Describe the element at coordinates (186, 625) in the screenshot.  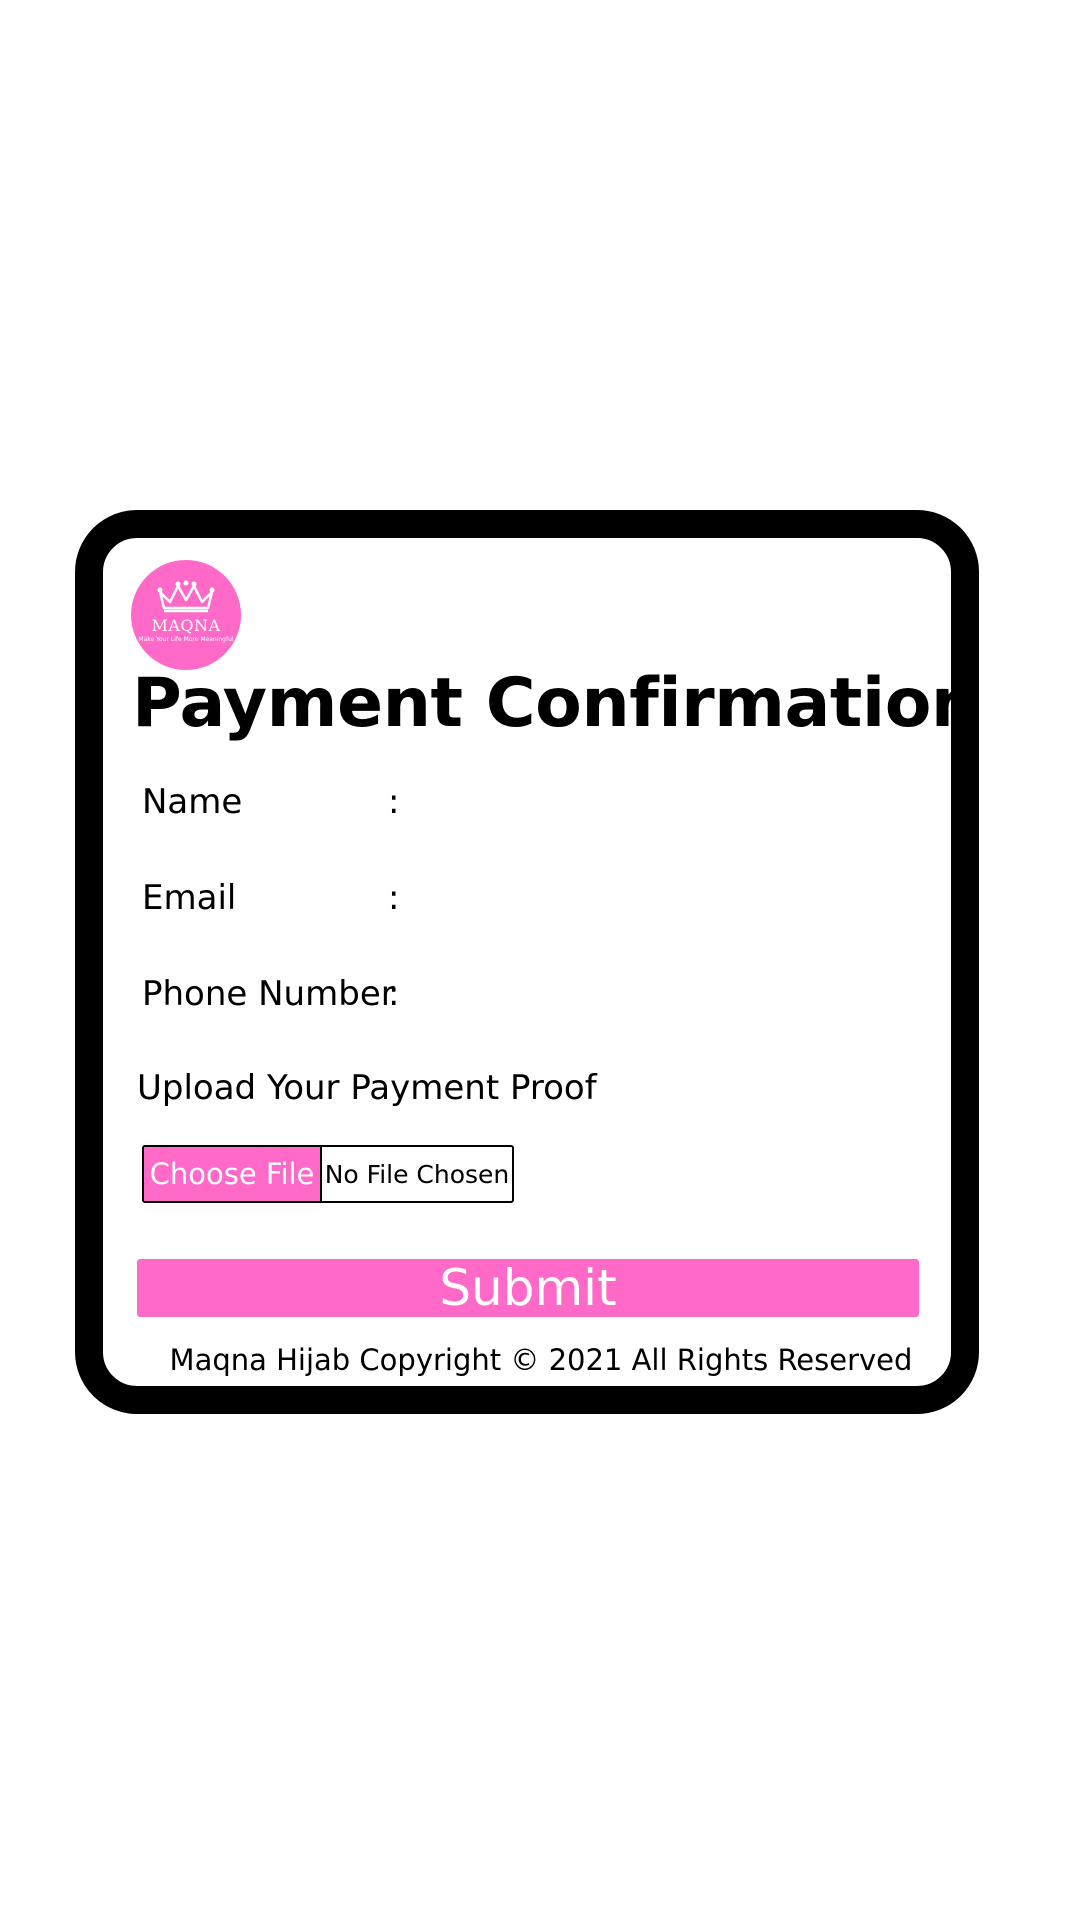
I see `logo-wordmark: MAQNA` at that location.